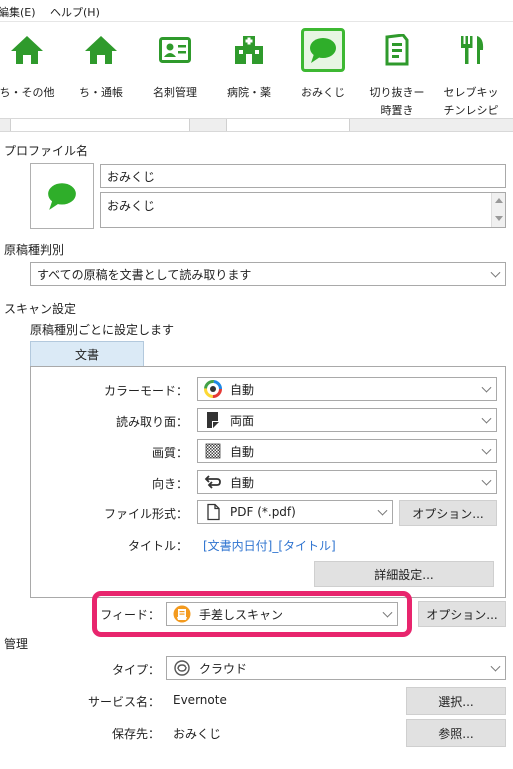  I want to click on scan-side-select: 両面, so click(347, 420).